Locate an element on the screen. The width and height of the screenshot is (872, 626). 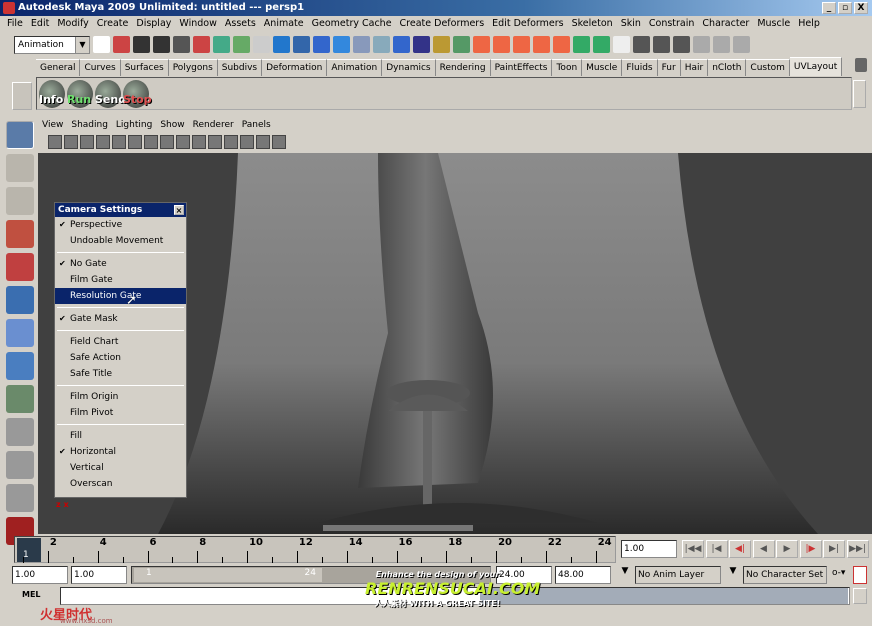
menu-animate: Animate is located at coordinates (285, 24).